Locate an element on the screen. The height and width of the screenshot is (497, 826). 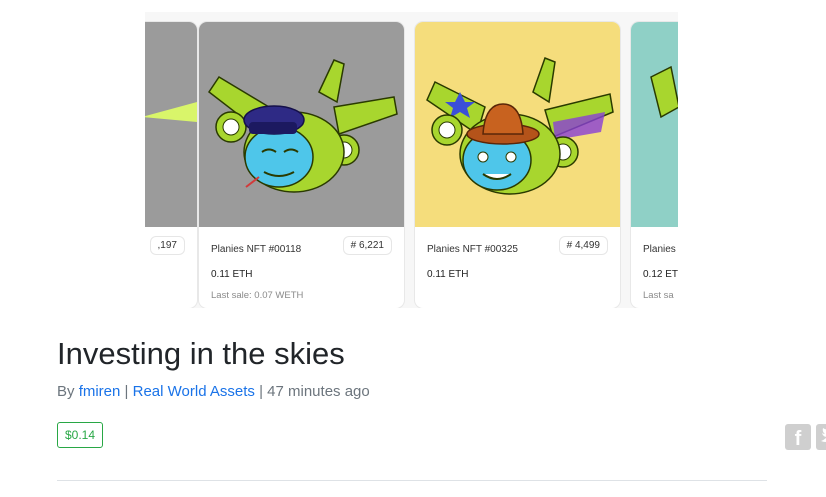
divider is located at coordinates (412, 480).